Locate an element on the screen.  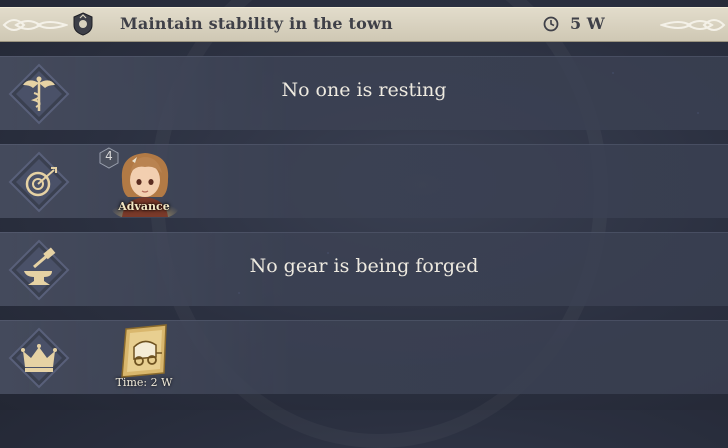
ornament-right-icon is located at coordinates (693, 25).